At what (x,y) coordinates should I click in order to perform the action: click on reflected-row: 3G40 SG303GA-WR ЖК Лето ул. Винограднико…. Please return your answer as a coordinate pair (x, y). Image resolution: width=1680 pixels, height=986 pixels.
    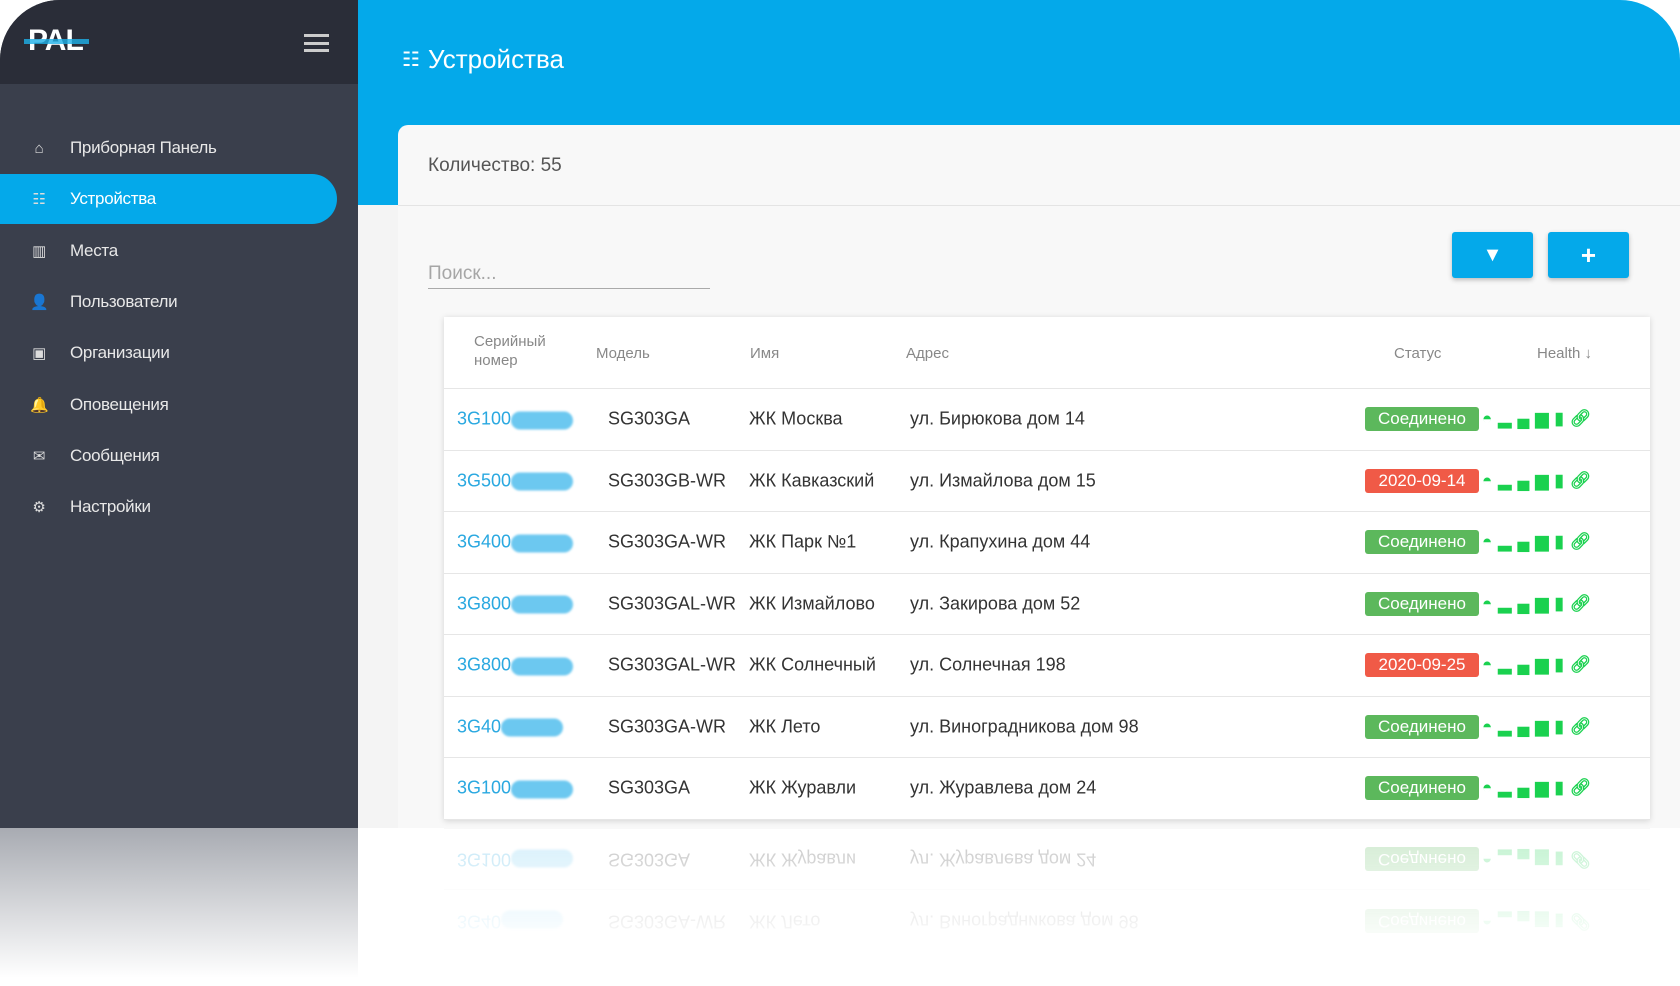
    Looking at the image, I should click on (1047, 920).